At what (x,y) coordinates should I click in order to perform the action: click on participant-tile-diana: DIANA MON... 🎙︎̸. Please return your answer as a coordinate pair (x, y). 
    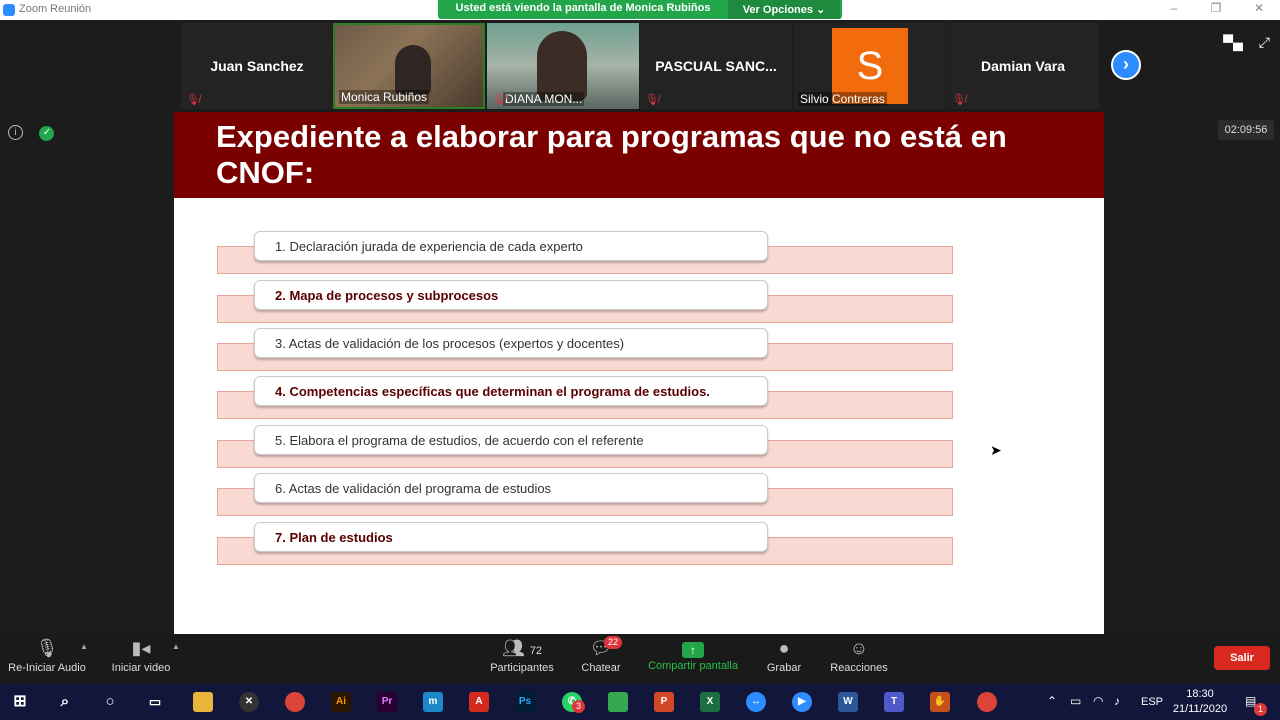
    Looking at the image, I should click on (563, 66).